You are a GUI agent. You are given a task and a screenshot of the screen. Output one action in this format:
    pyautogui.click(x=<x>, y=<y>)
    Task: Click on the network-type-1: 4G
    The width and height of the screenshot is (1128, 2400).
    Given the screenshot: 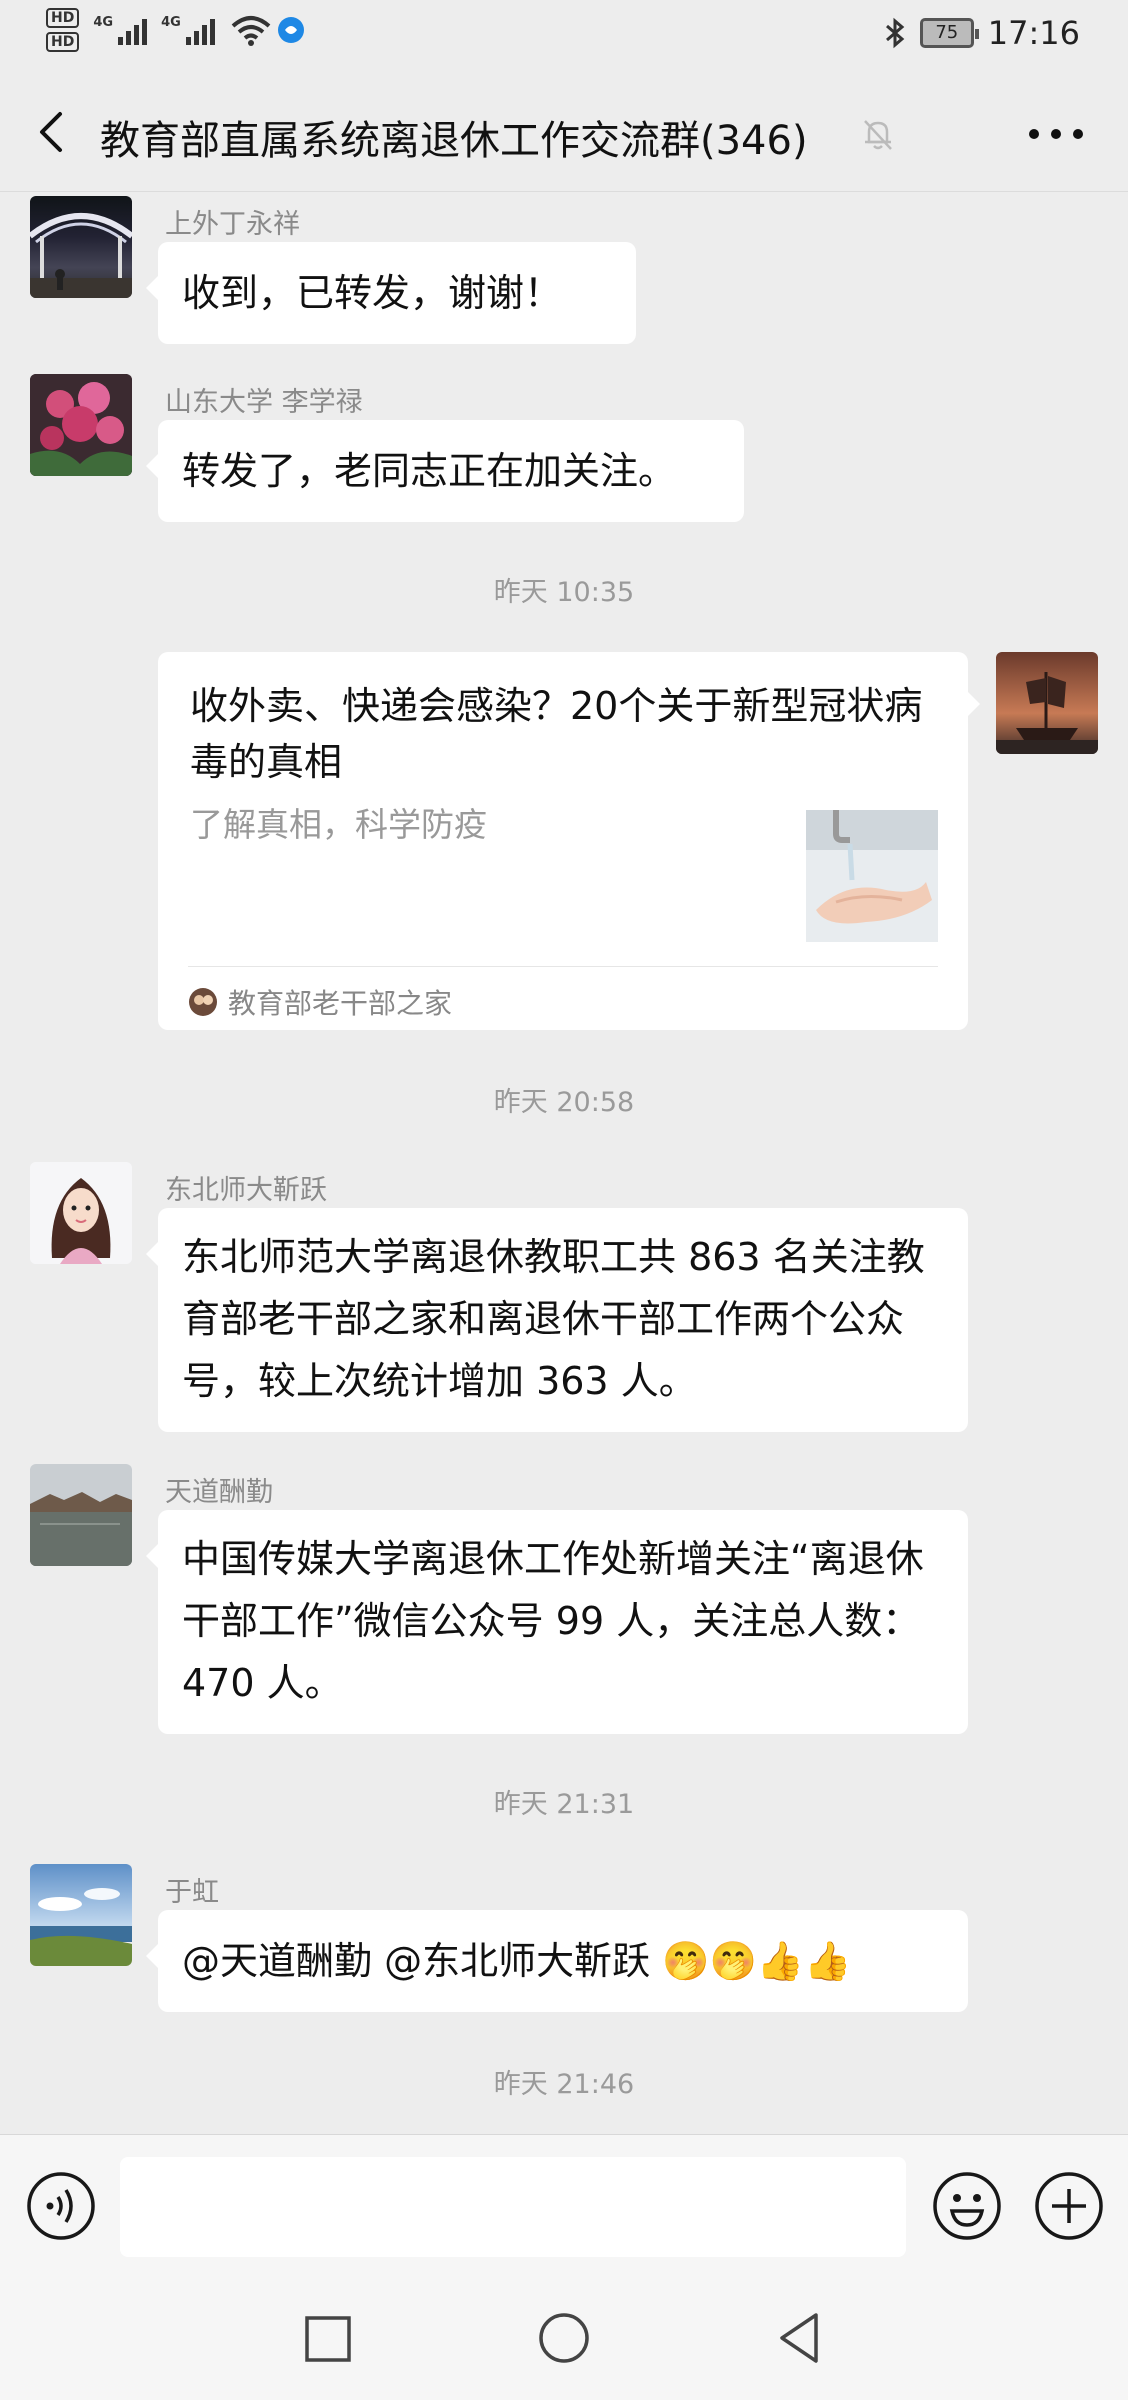 What is the action you would take?
    pyautogui.click(x=103, y=22)
    